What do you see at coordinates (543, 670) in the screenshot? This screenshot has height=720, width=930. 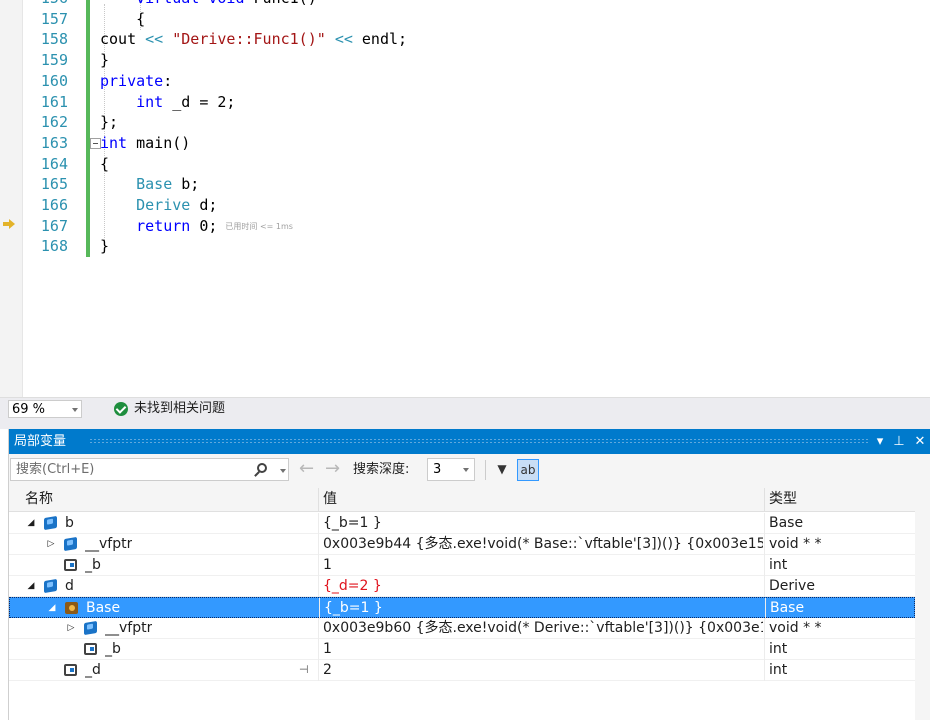 I see `variable-value: 2` at bounding box center [543, 670].